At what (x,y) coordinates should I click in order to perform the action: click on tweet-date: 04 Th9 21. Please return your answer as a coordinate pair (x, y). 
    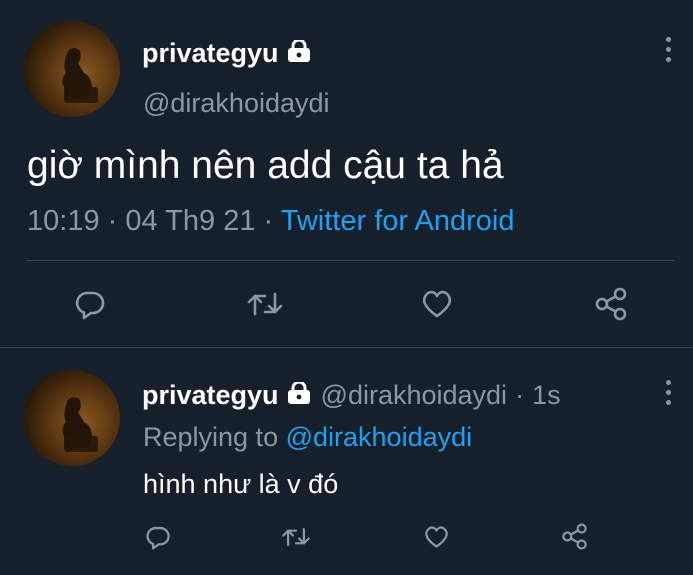
    Looking at the image, I should click on (190, 221).